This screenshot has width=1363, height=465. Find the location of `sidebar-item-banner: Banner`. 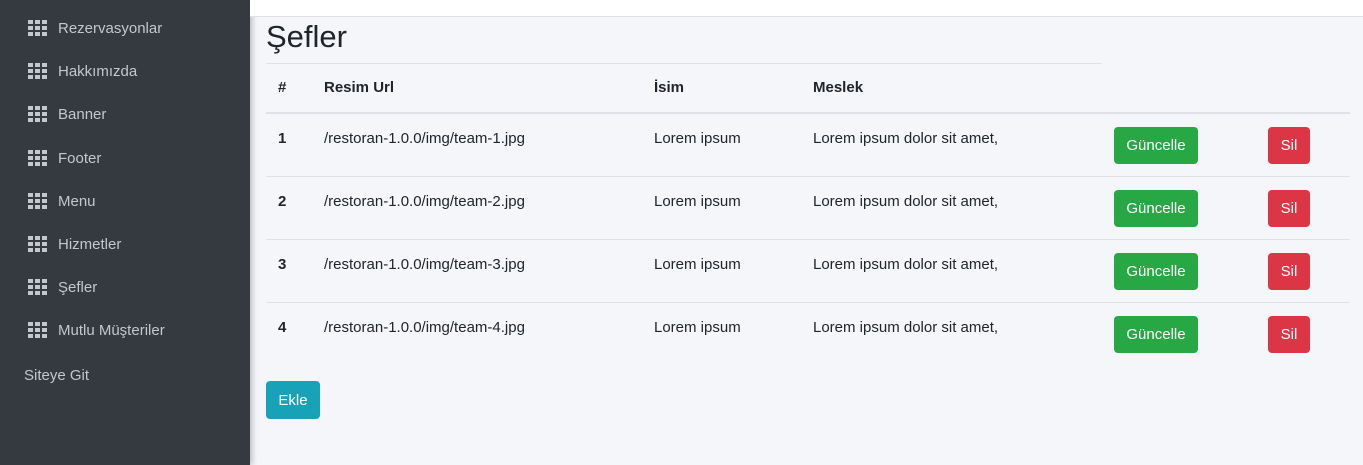

sidebar-item-banner: Banner is located at coordinates (67, 114).